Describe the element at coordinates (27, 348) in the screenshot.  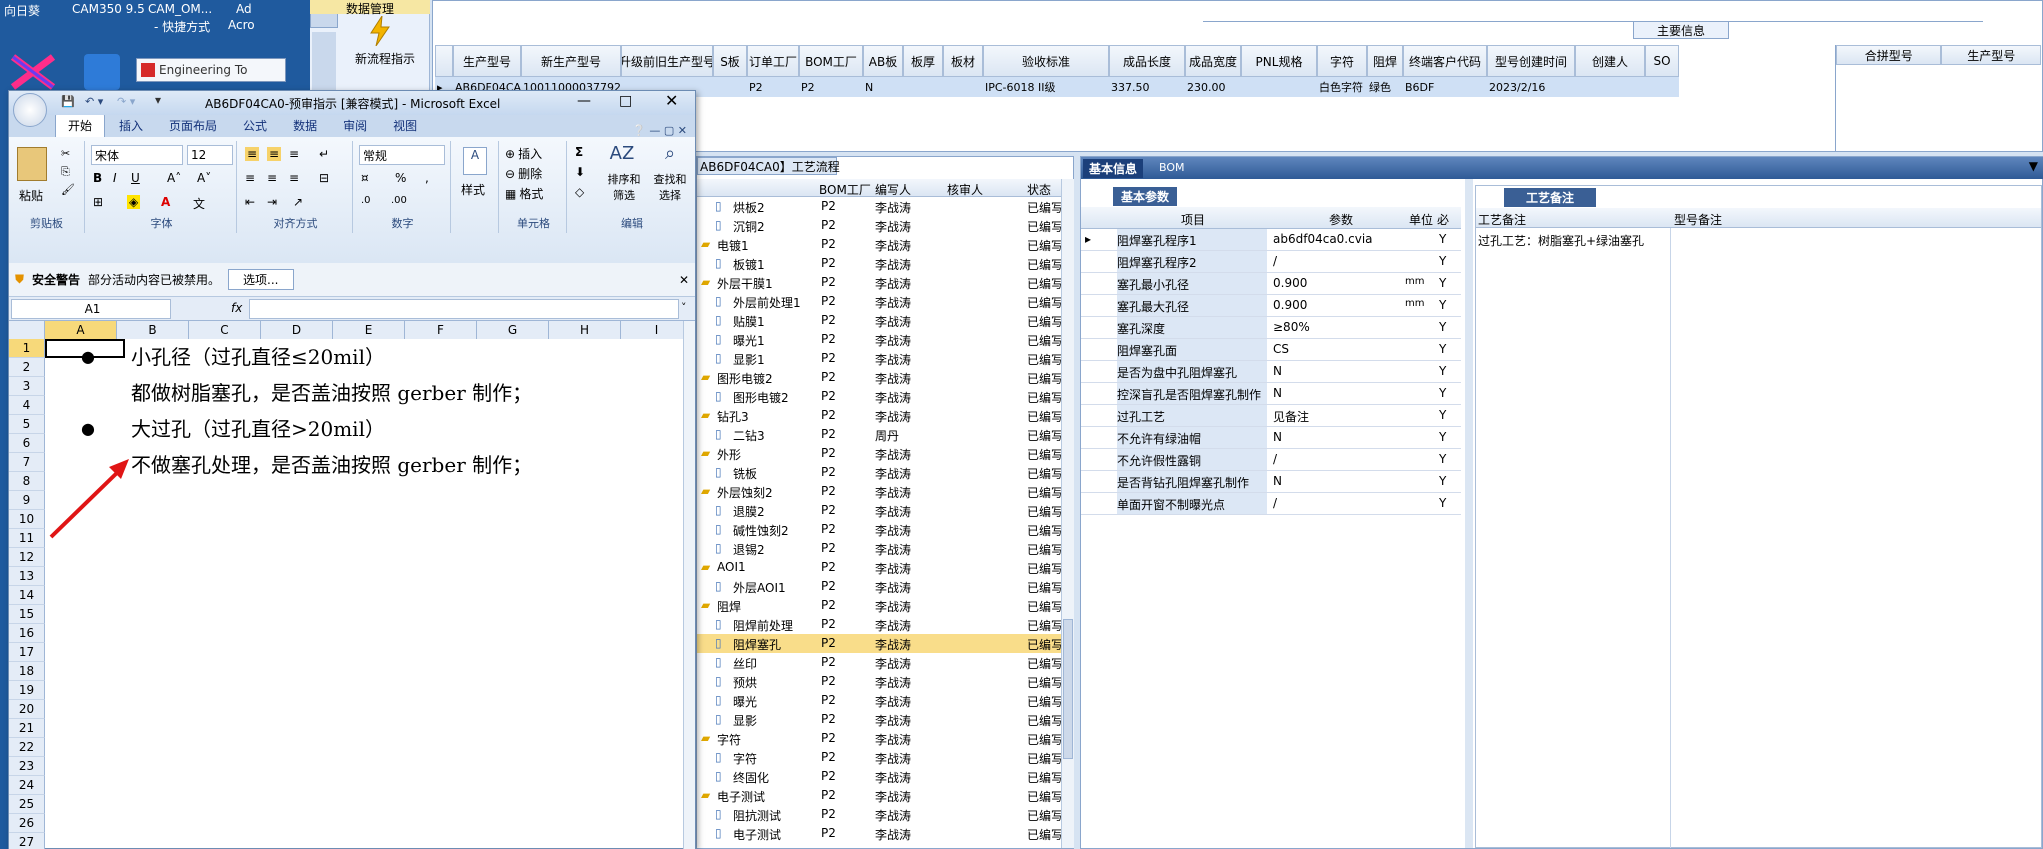
I see `row-header: 1` at that location.